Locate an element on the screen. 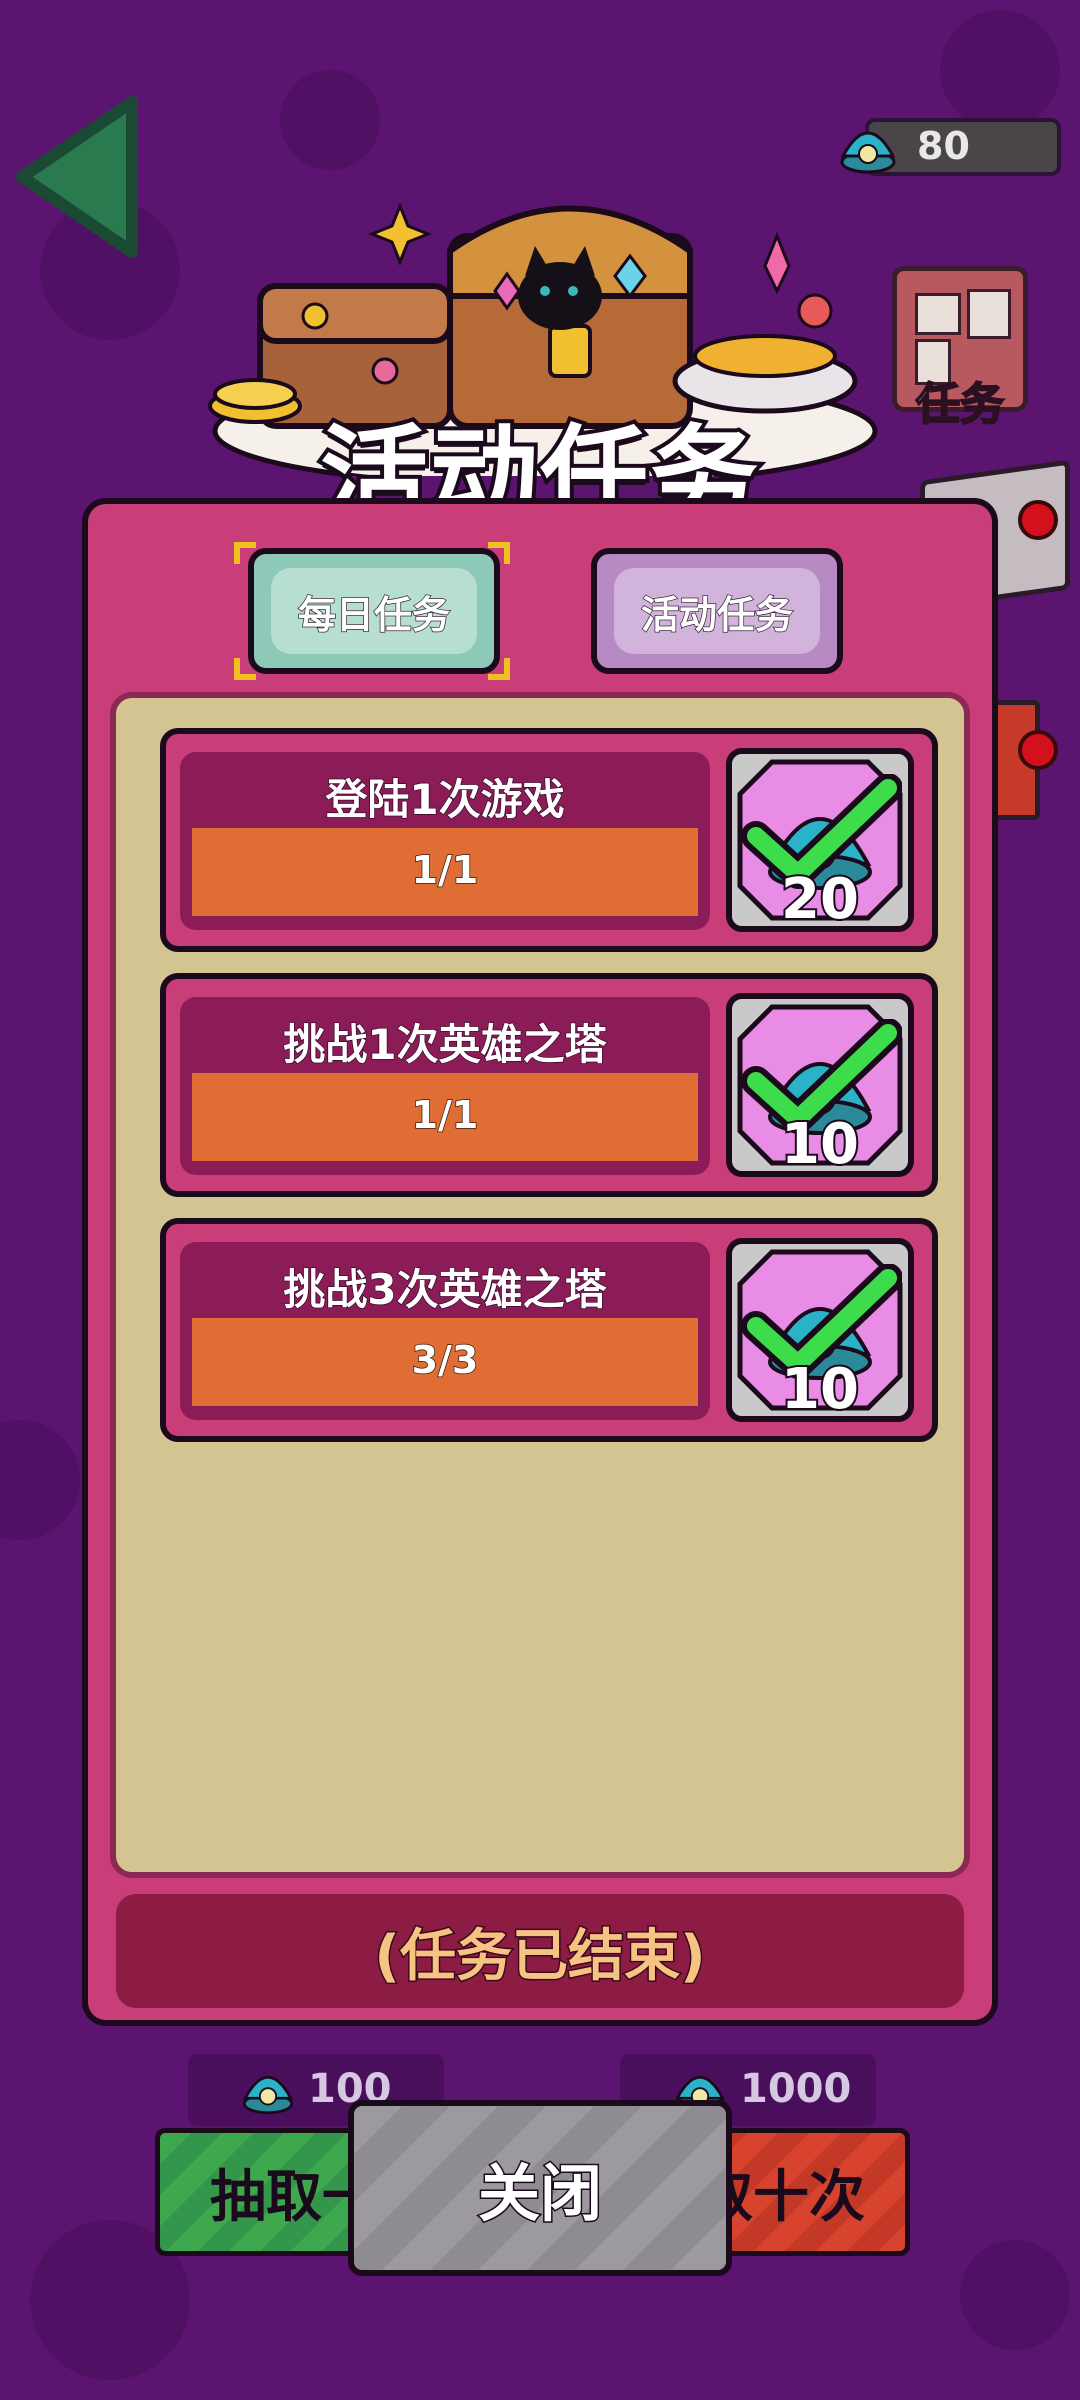  close-button: 关闭 is located at coordinates (540, 2188).